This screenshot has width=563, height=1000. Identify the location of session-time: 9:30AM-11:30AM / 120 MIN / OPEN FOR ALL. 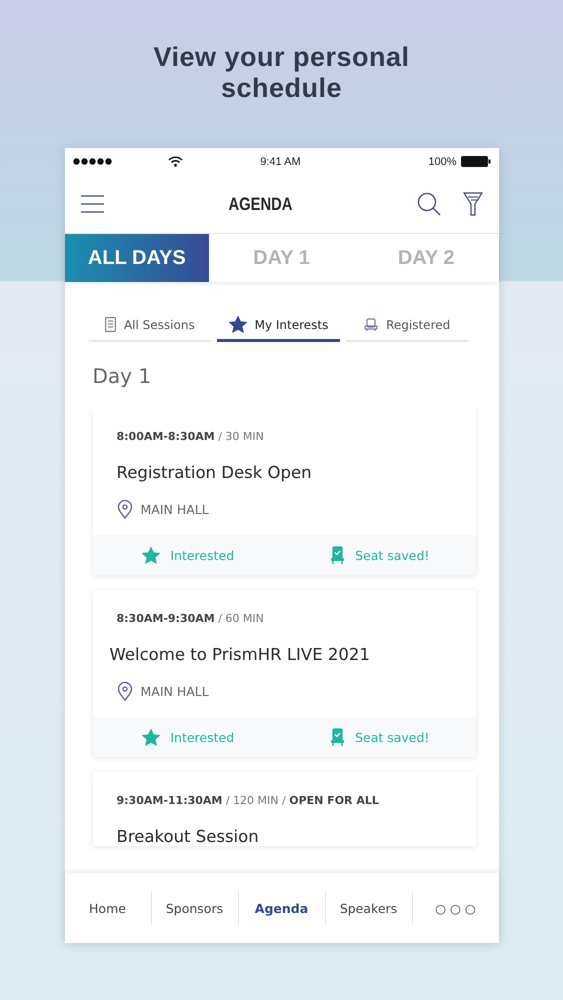
(248, 800).